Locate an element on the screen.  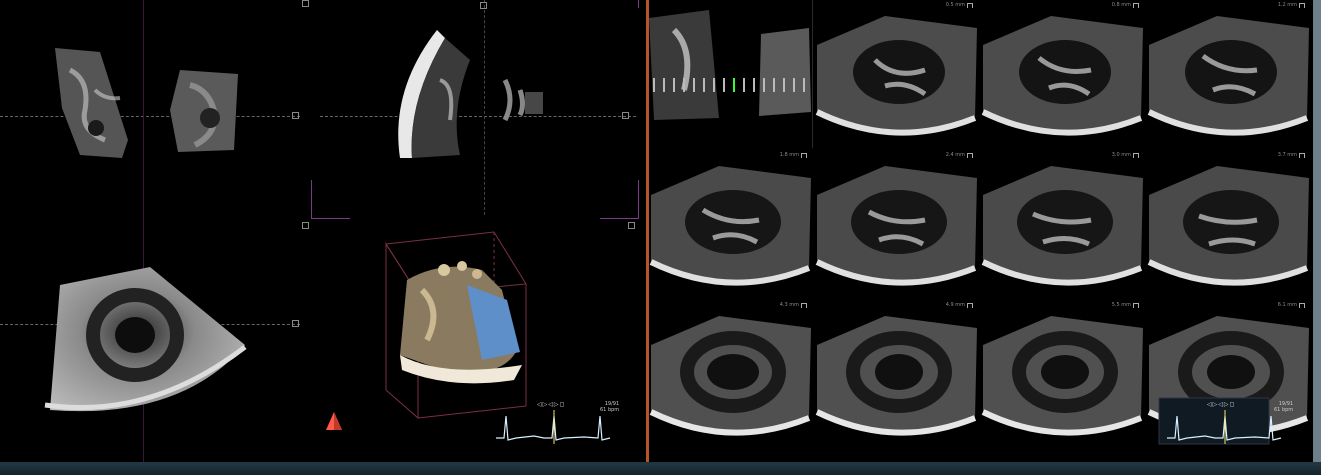
slice-tile: 0.8 mm is located at coordinates (1063, 74).